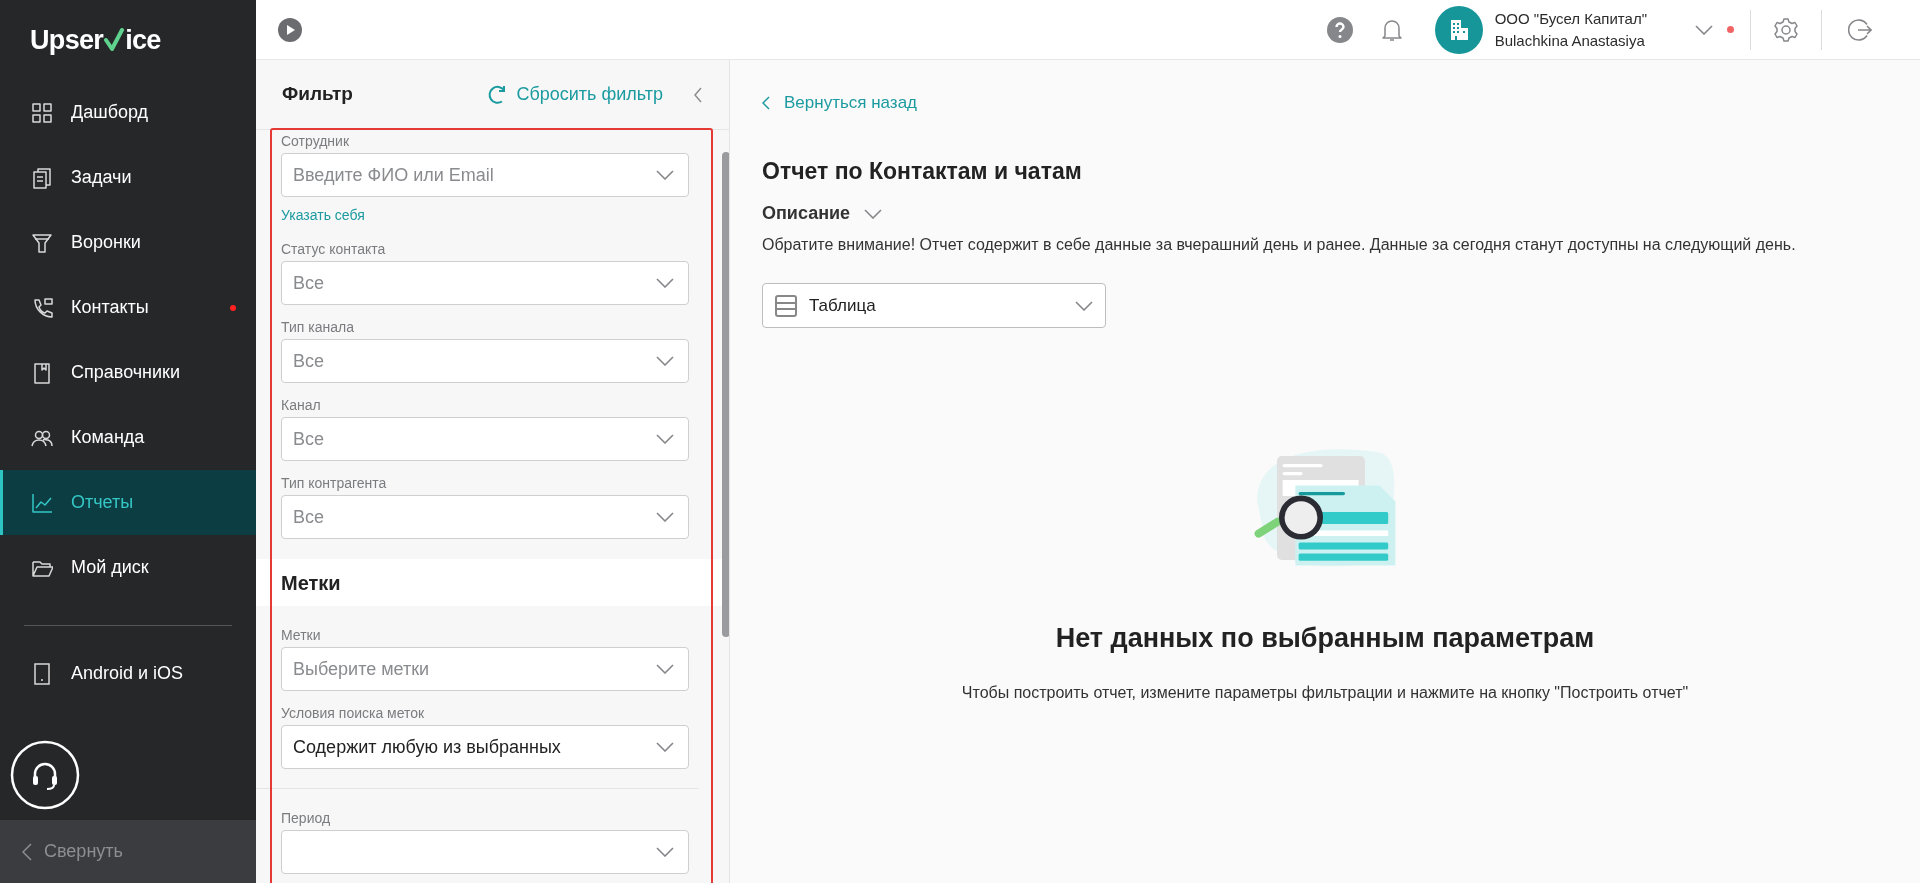  Describe the element at coordinates (128, 242) in the screenshot. I see `nav-item: Воронки` at that location.